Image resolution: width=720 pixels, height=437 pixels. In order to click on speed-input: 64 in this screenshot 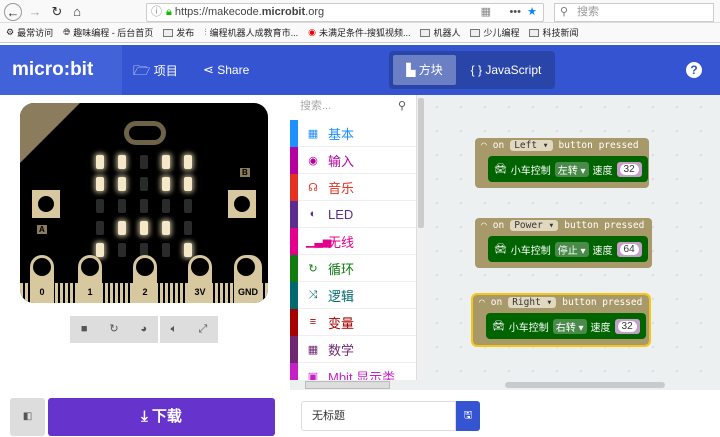, I will do `click(629, 249)`.